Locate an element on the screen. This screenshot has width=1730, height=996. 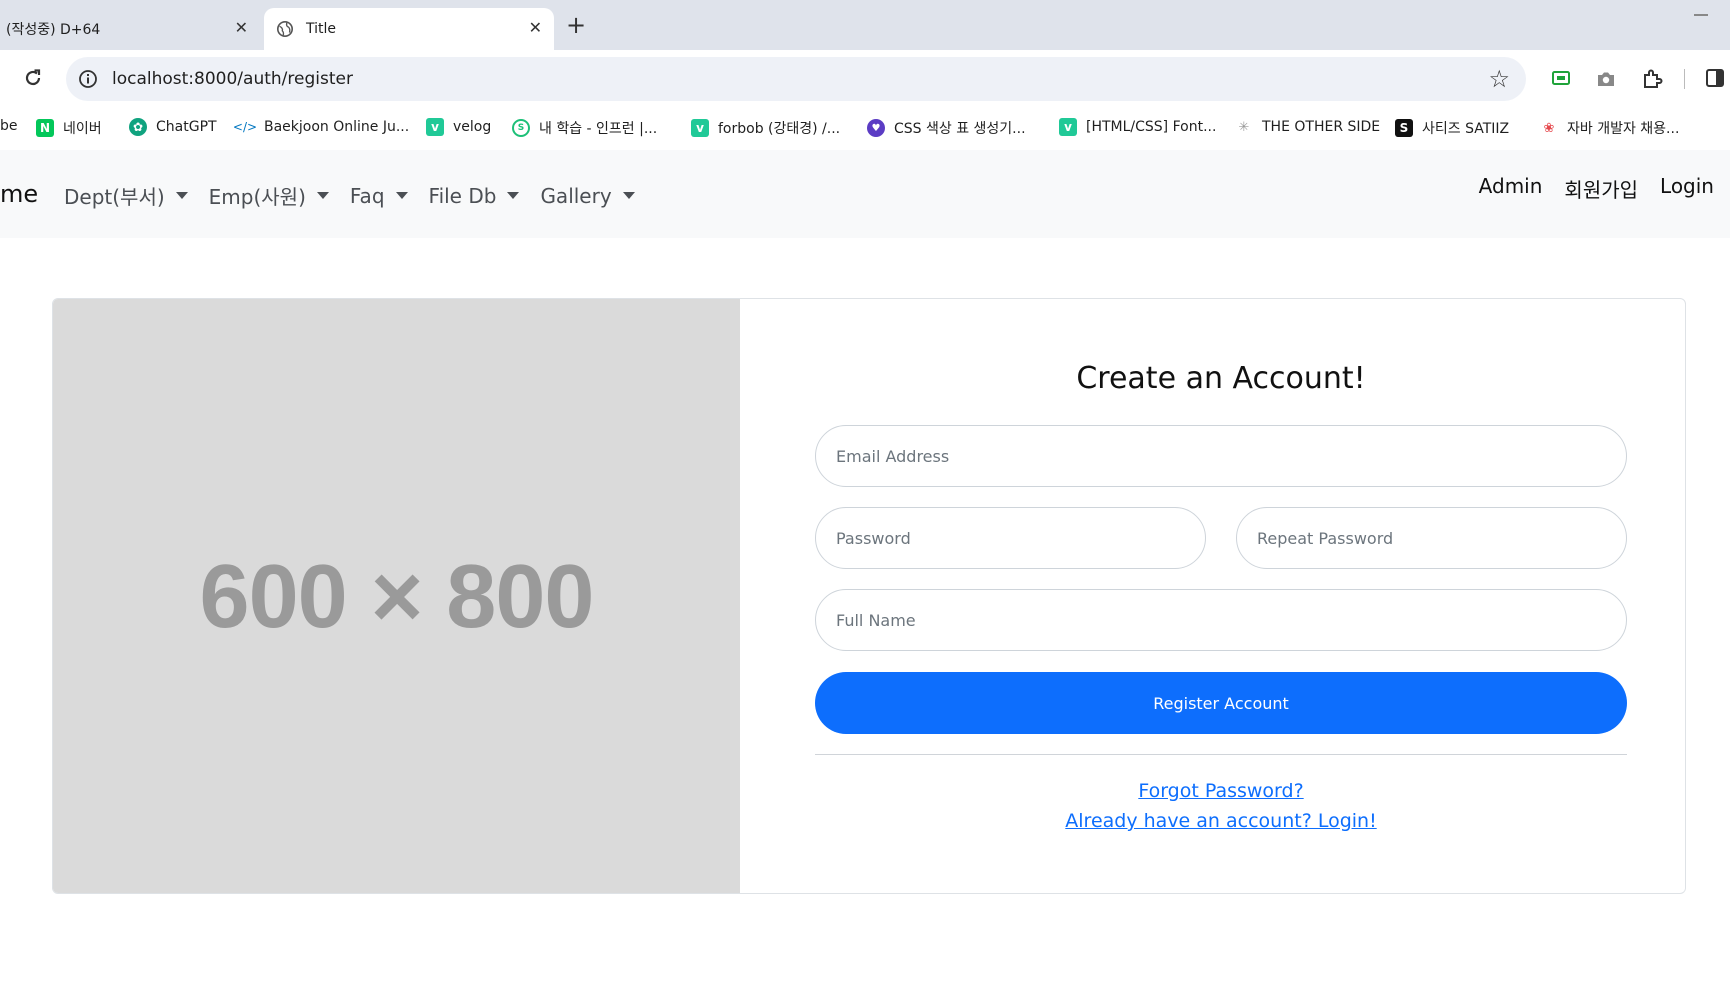
repeat-password-field is located at coordinates (1431, 538).